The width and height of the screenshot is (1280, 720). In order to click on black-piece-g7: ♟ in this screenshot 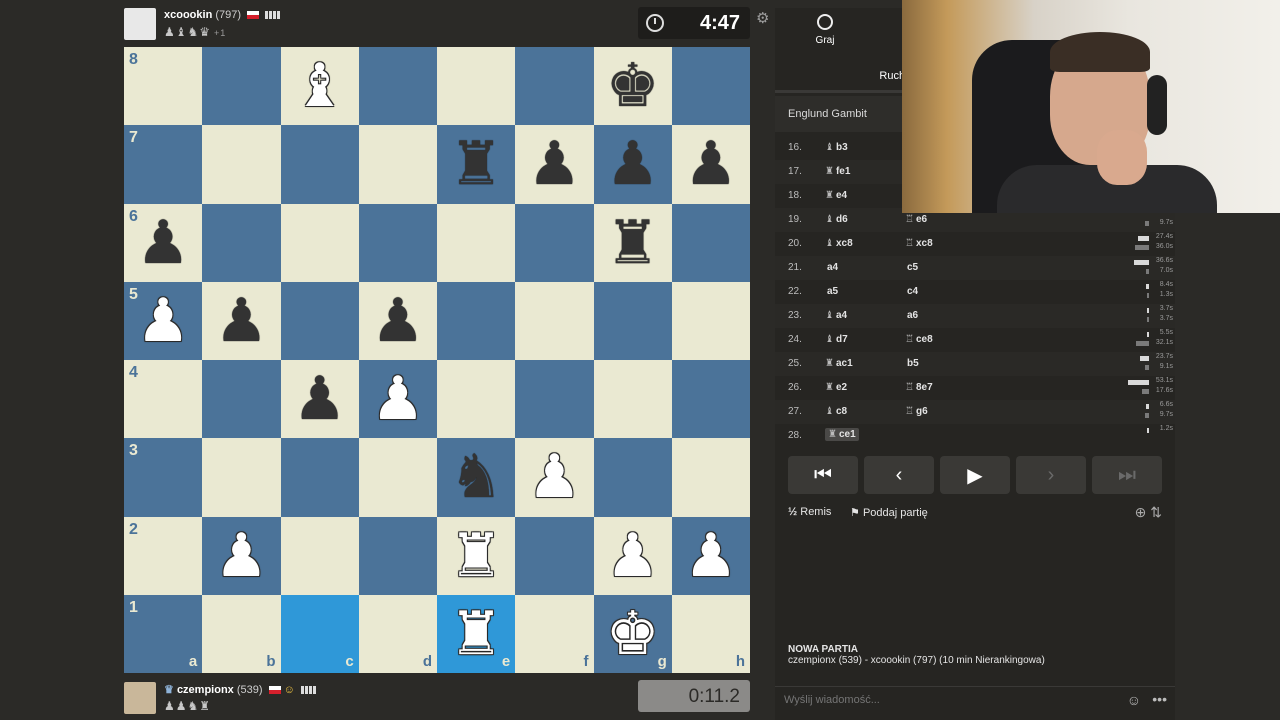, I will do `click(633, 164)`.